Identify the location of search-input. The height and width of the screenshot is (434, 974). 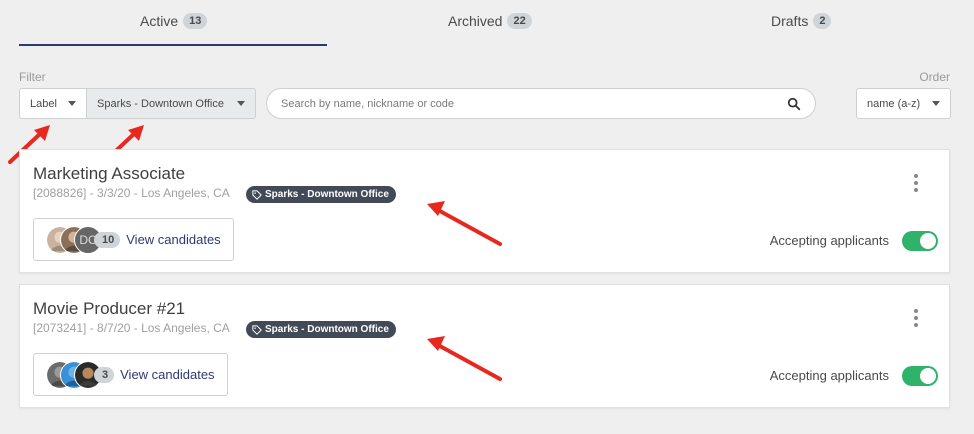
(534, 103).